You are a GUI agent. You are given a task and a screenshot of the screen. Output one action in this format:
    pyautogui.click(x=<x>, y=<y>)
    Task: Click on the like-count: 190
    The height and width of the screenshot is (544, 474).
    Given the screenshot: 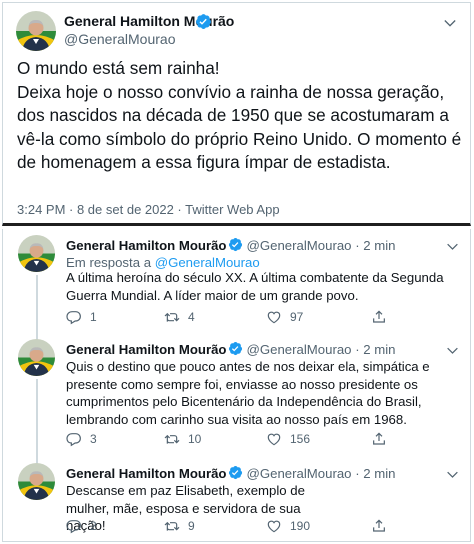 What is the action you would take?
    pyautogui.click(x=300, y=526)
    